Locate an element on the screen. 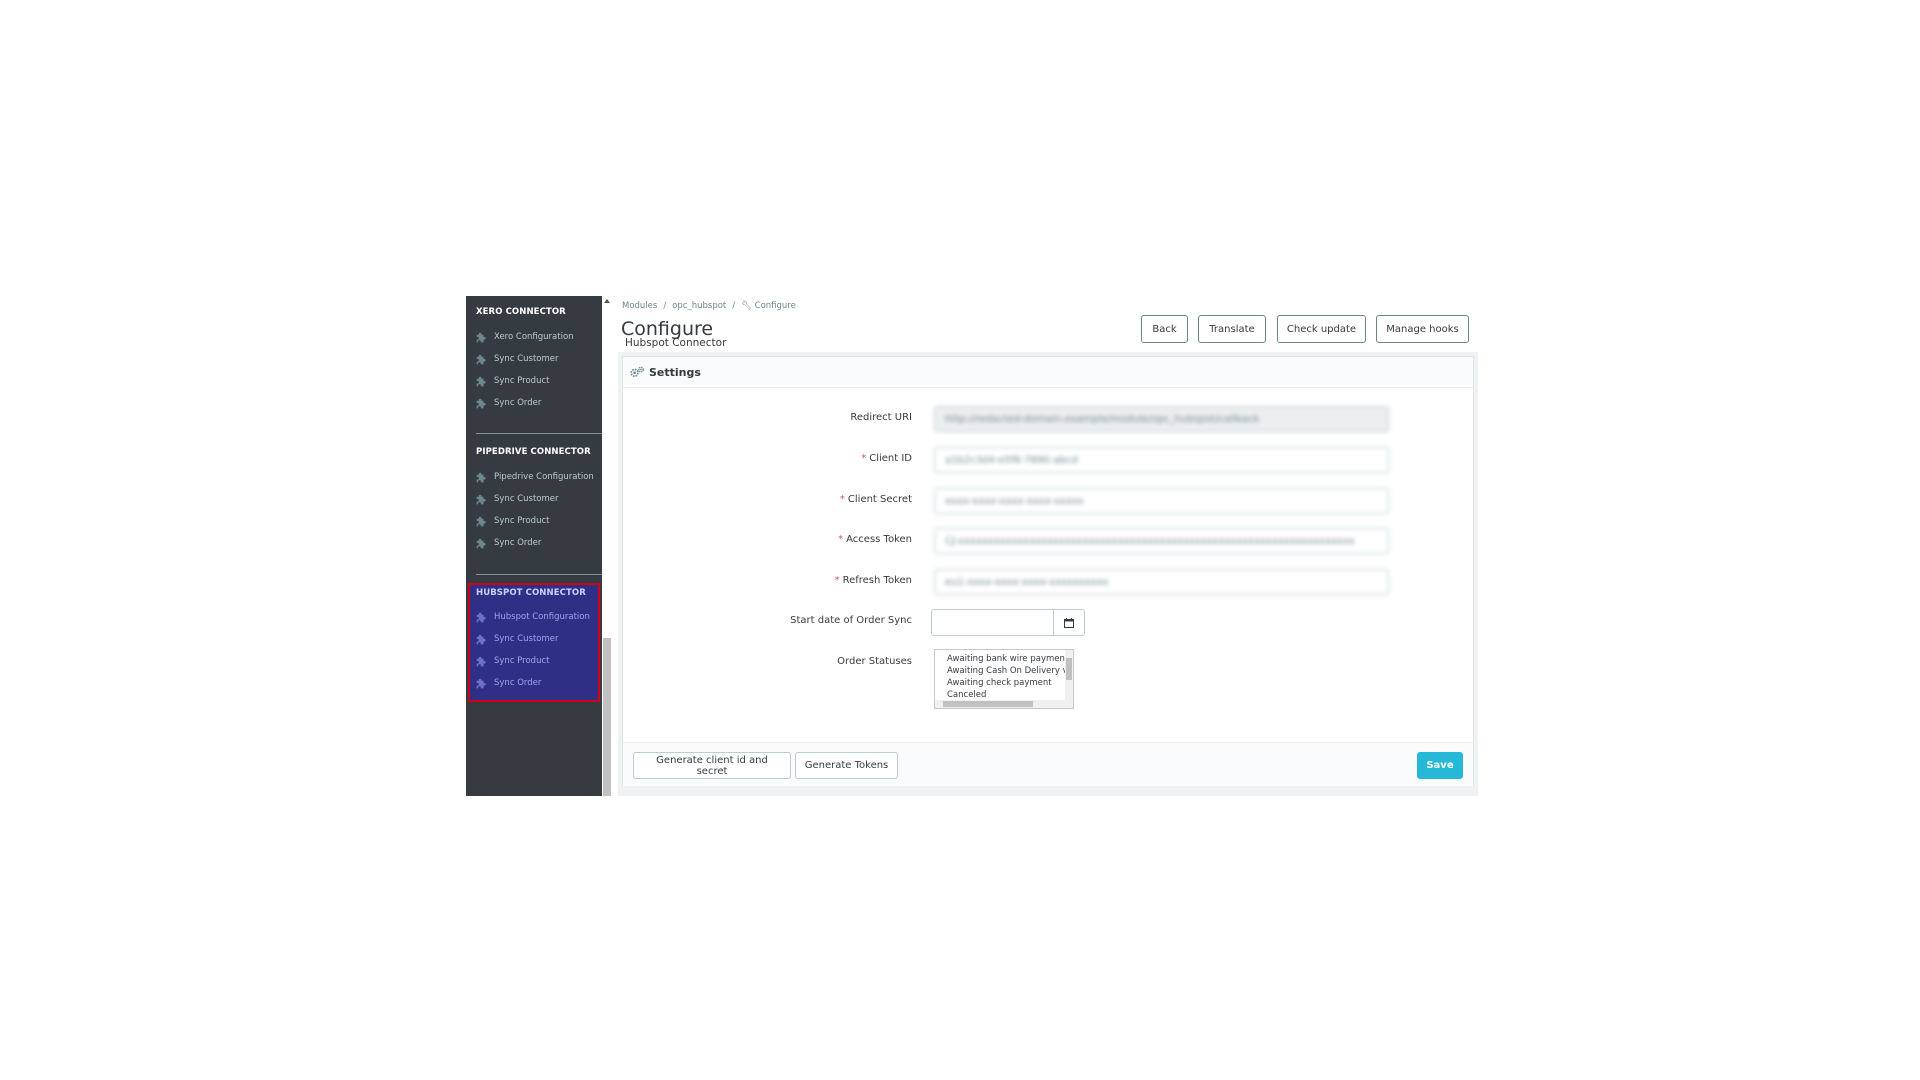 The image size is (1920, 1080). sidebar-item-hubspot-sync-product: Sync Product is located at coordinates (512, 661).